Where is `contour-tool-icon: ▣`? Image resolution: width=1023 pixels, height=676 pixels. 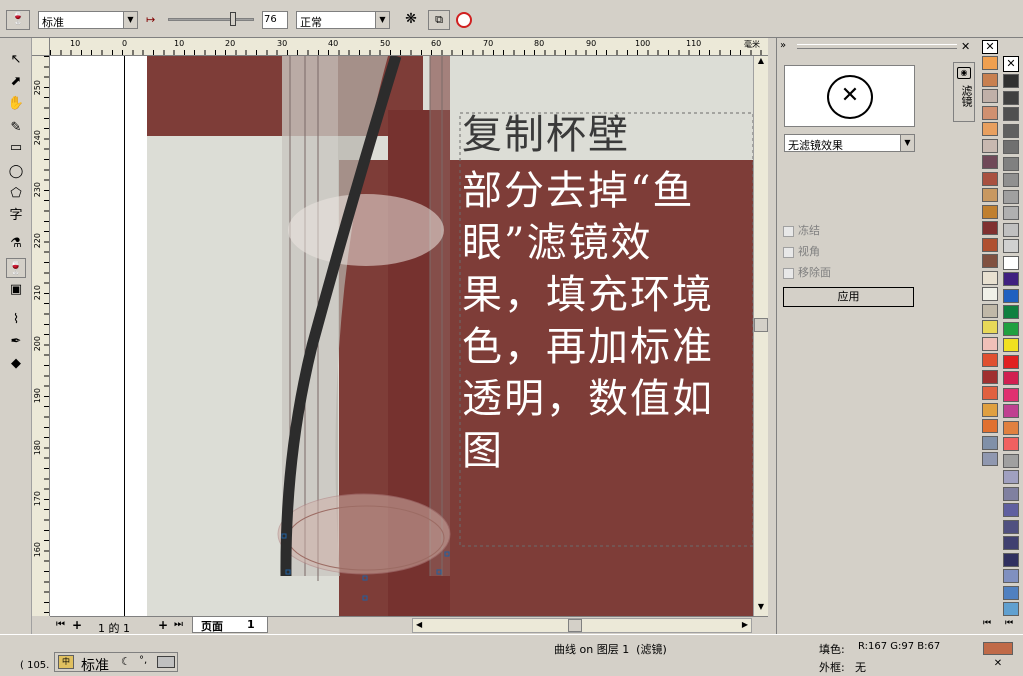 contour-tool-icon: ▣ is located at coordinates (16, 290).